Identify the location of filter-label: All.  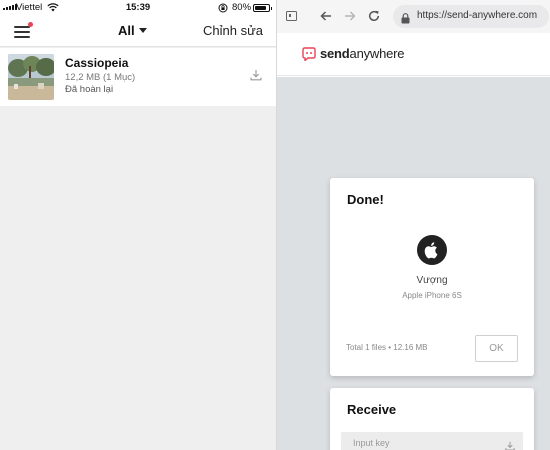
(126, 30).